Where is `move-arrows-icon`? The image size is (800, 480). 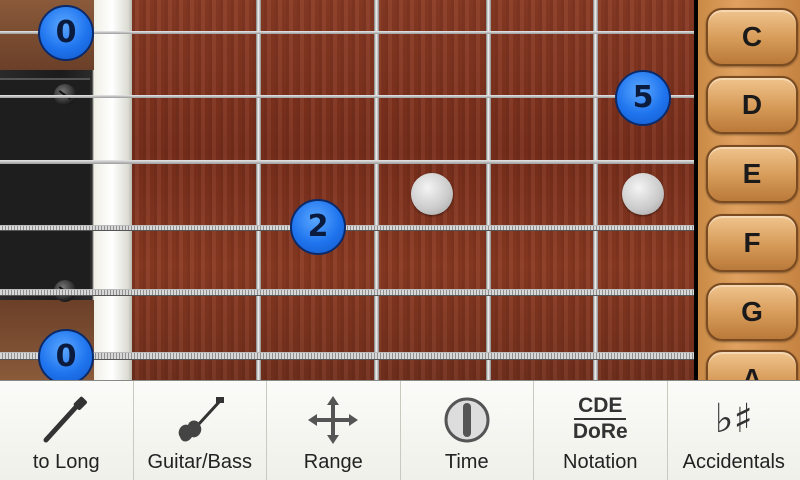 move-arrows-icon is located at coordinates (333, 420).